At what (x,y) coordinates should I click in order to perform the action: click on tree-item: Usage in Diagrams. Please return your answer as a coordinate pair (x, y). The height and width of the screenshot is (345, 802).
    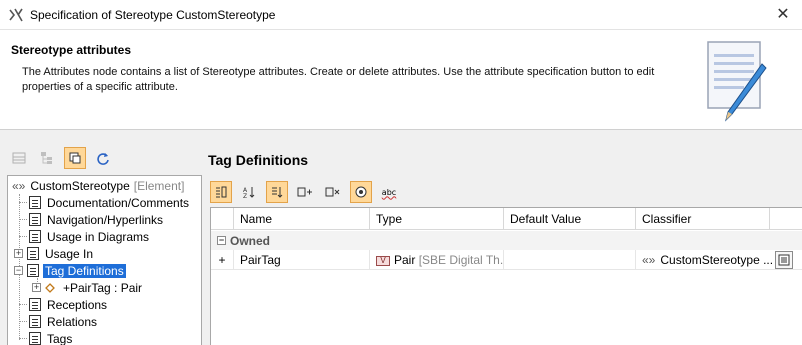
    Looking at the image, I should click on (85, 236).